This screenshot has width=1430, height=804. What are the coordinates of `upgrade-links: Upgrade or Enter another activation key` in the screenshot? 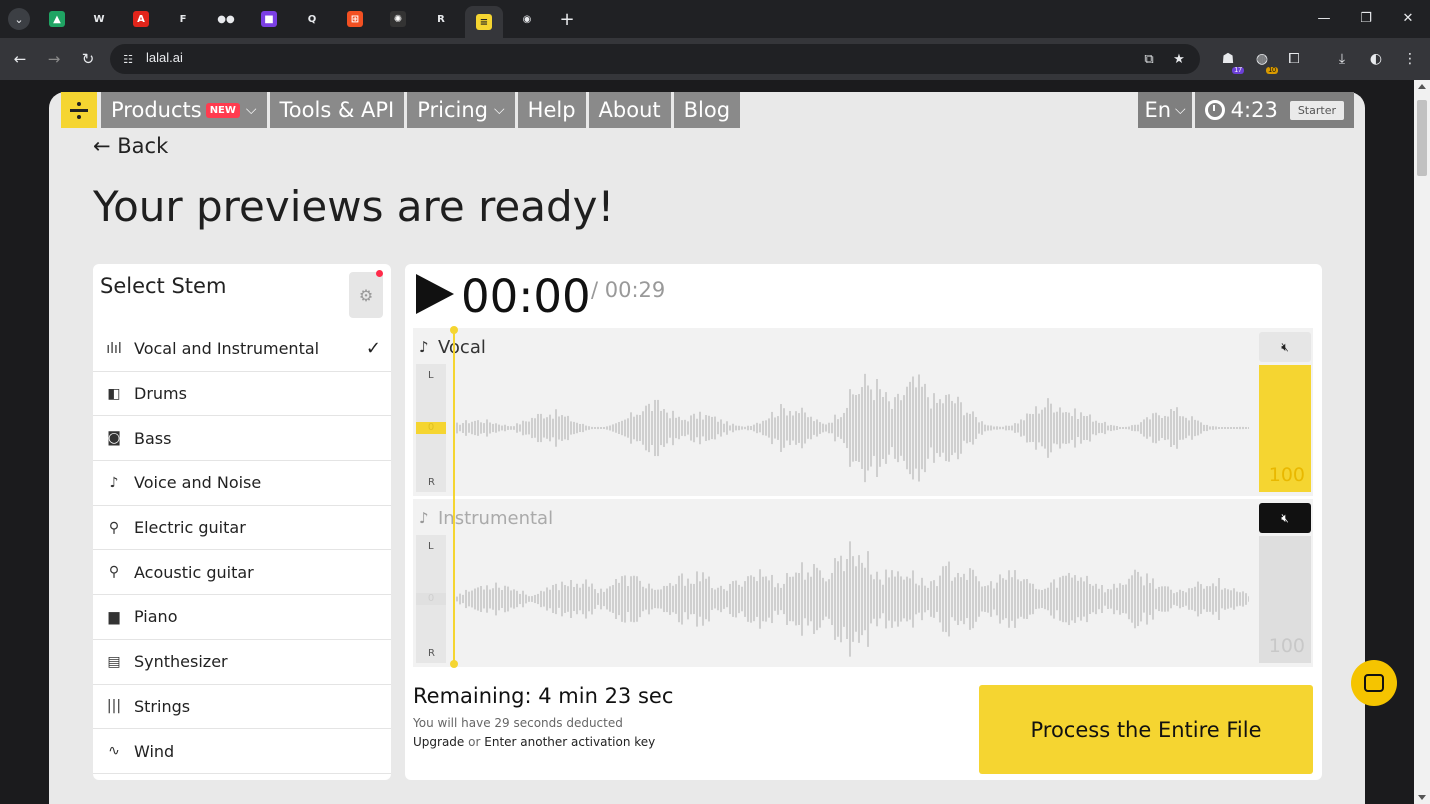 It's located at (534, 742).